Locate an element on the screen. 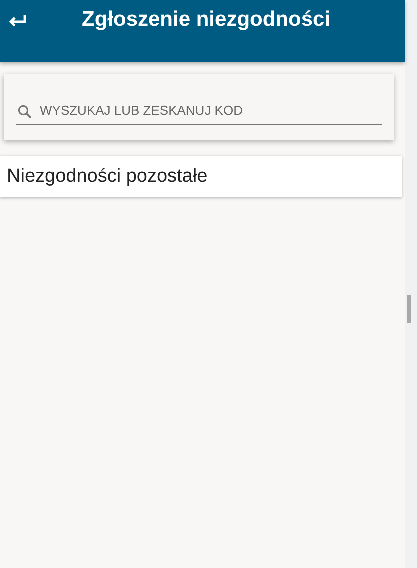  scrollbar-thumb is located at coordinates (409, 309).